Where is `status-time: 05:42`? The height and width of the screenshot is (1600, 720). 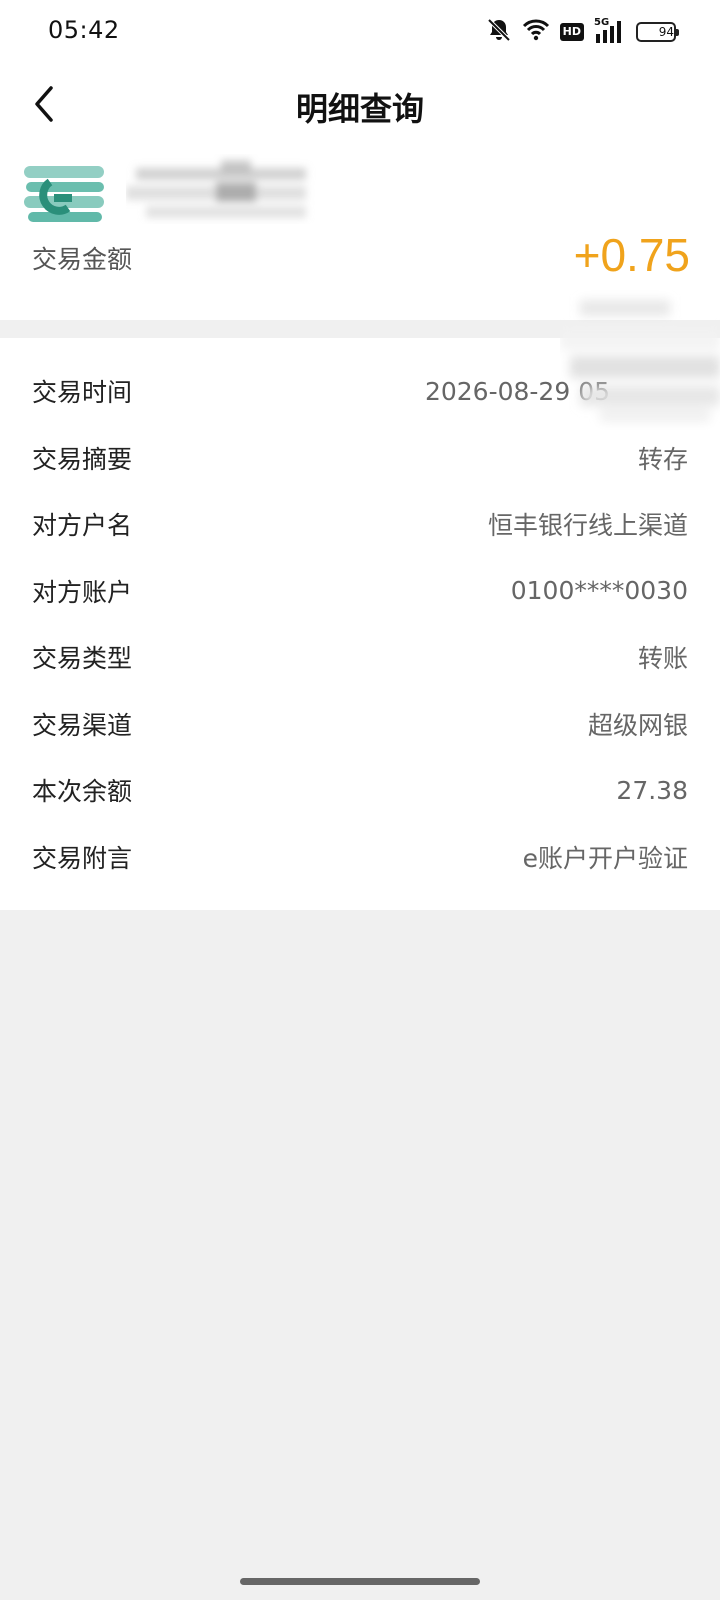 status-time: 05:42 is located at coordinates (84, 30).